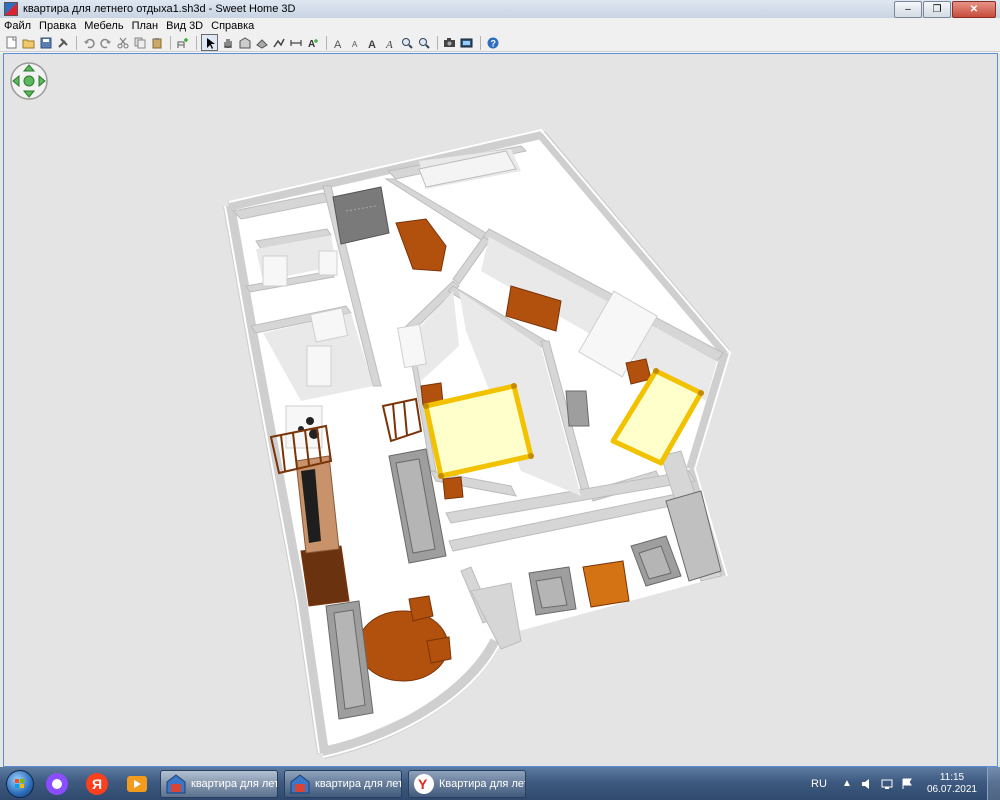  I want to click on menu-bar: Файл Правка Мебель План Вид 3D Справка, so click(500, 26).